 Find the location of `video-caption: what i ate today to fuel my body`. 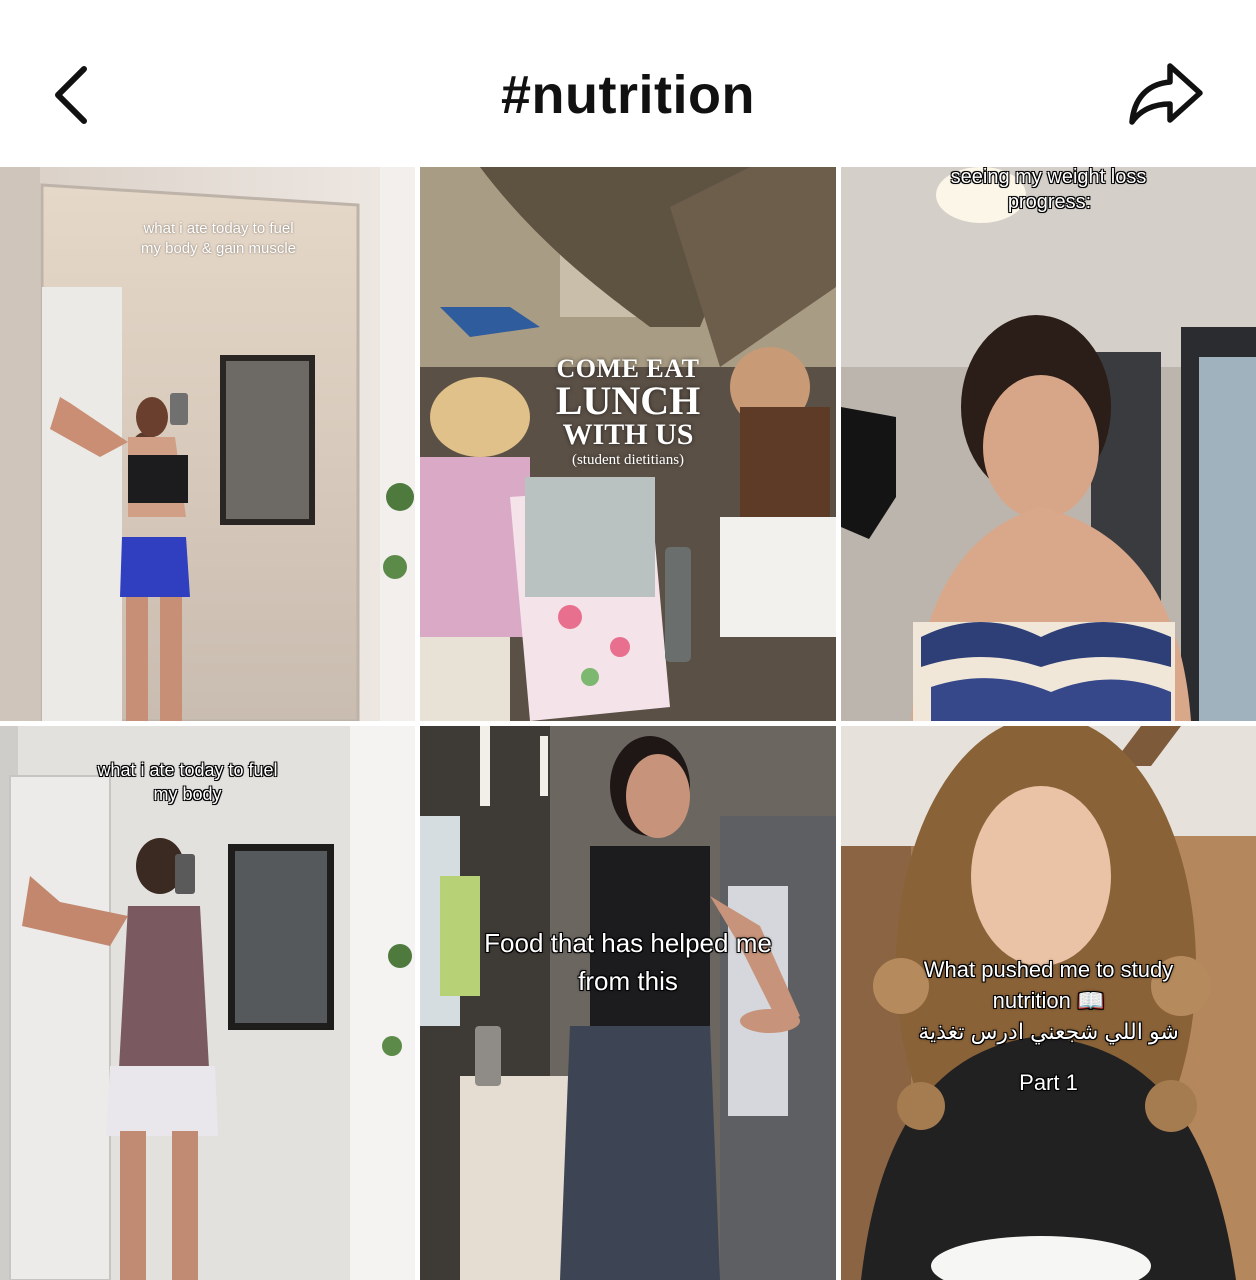

video-caption: what i ate today to fuel my body is located at coordinates (187, 782).